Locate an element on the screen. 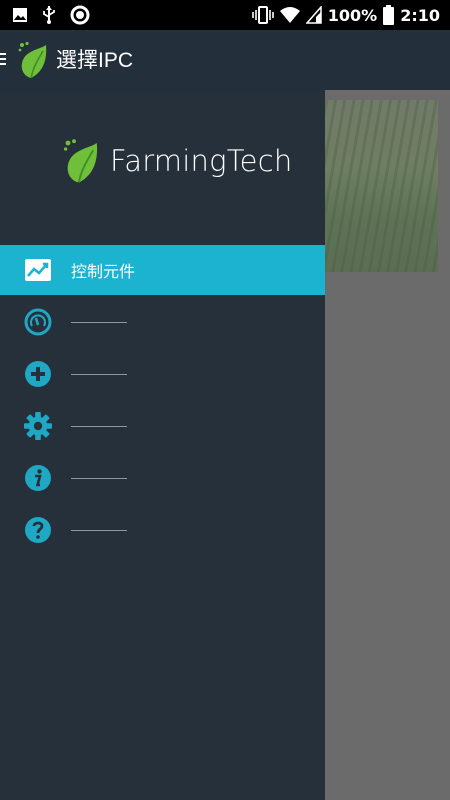  drawer-item-info is located at coordinates (162, 478).